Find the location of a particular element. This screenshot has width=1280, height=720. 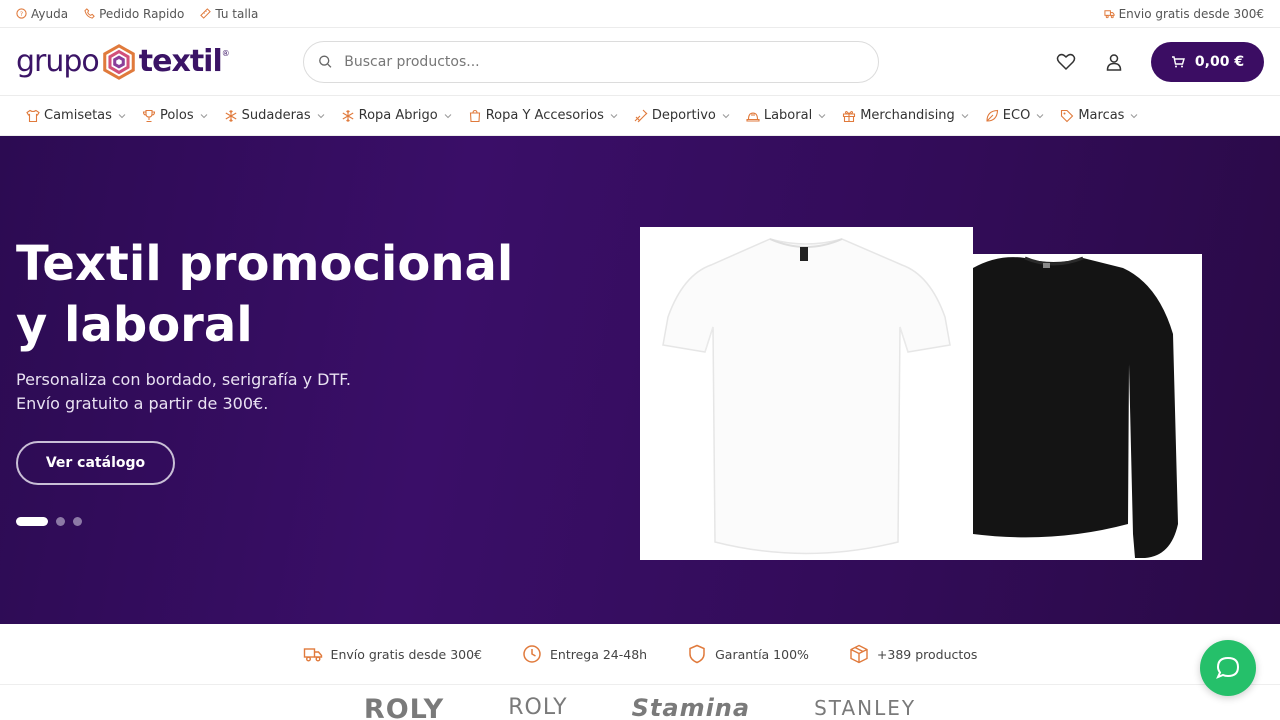

shipping-notice: Envio gratis desde 300€ is located at coordinates (1184, 14).